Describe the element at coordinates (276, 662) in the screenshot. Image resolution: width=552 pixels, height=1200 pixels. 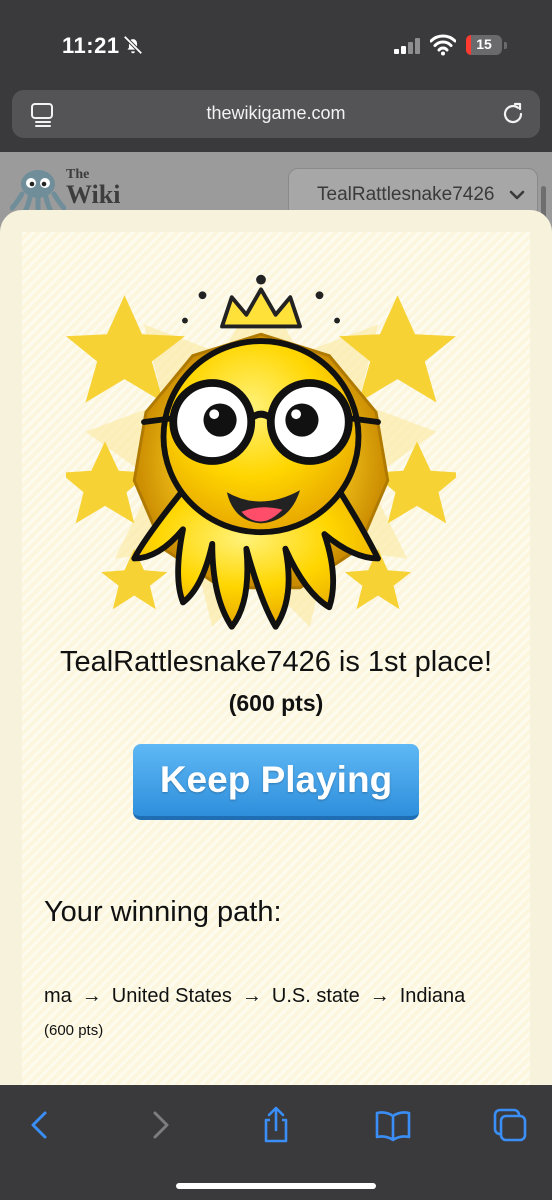
I see `winner-message: TealRattlesnake7426 is 1st place!` at that location.